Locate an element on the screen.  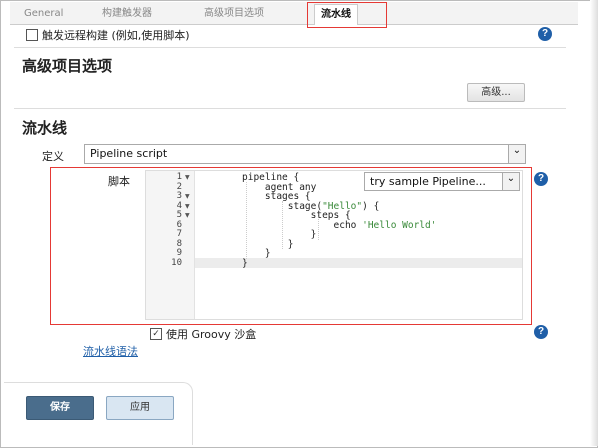
section-title-pipeline: 流水线 is located at coordinates (45, 128).